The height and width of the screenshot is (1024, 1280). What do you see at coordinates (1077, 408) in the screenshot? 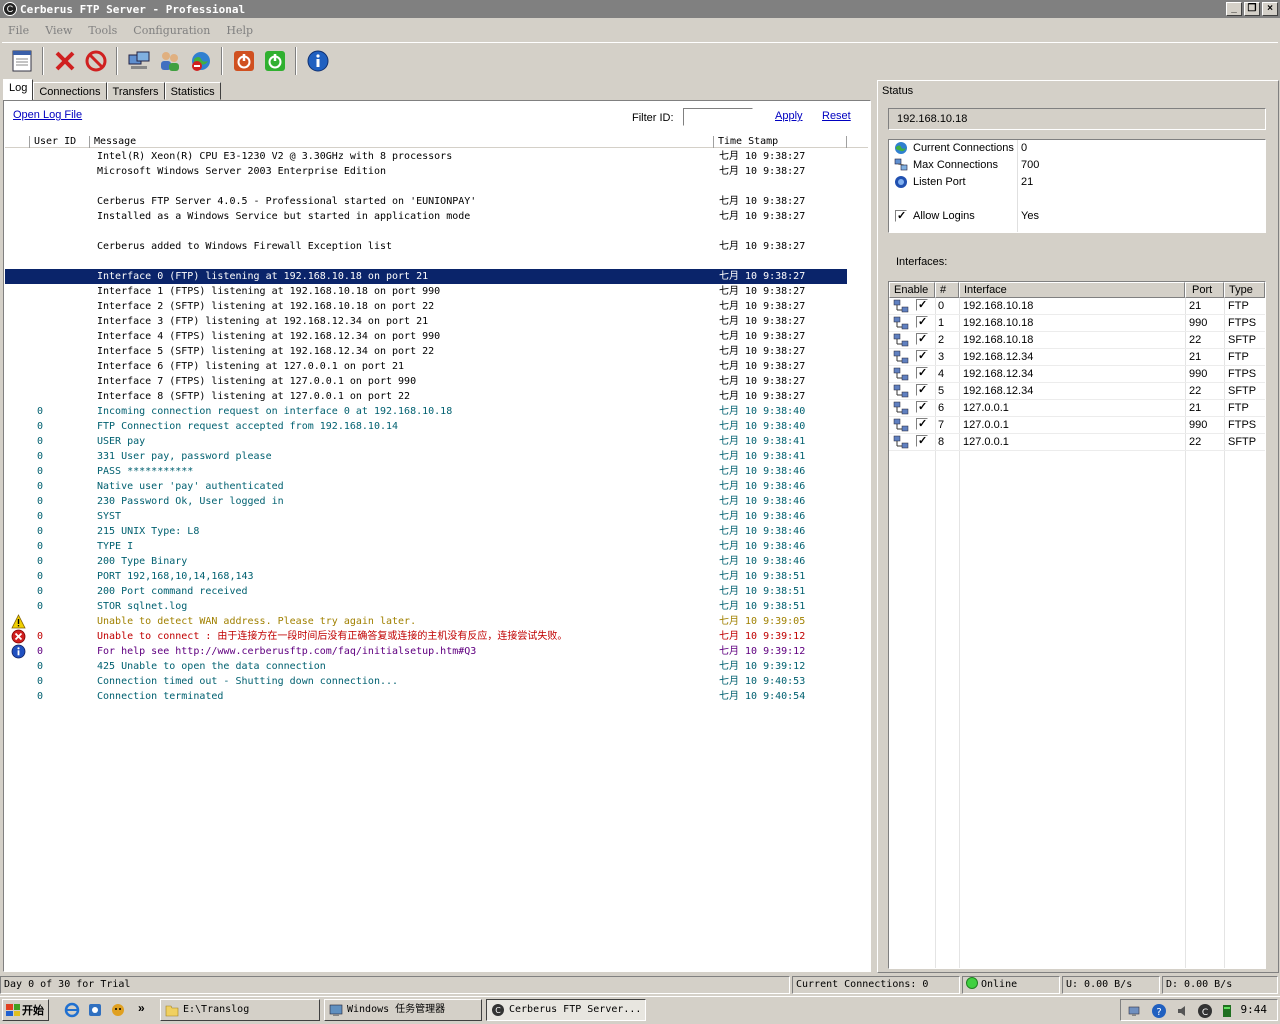
I see `interface-row: 6 127.0.0.1 21 FTP` at bounding box center [1077, 408].